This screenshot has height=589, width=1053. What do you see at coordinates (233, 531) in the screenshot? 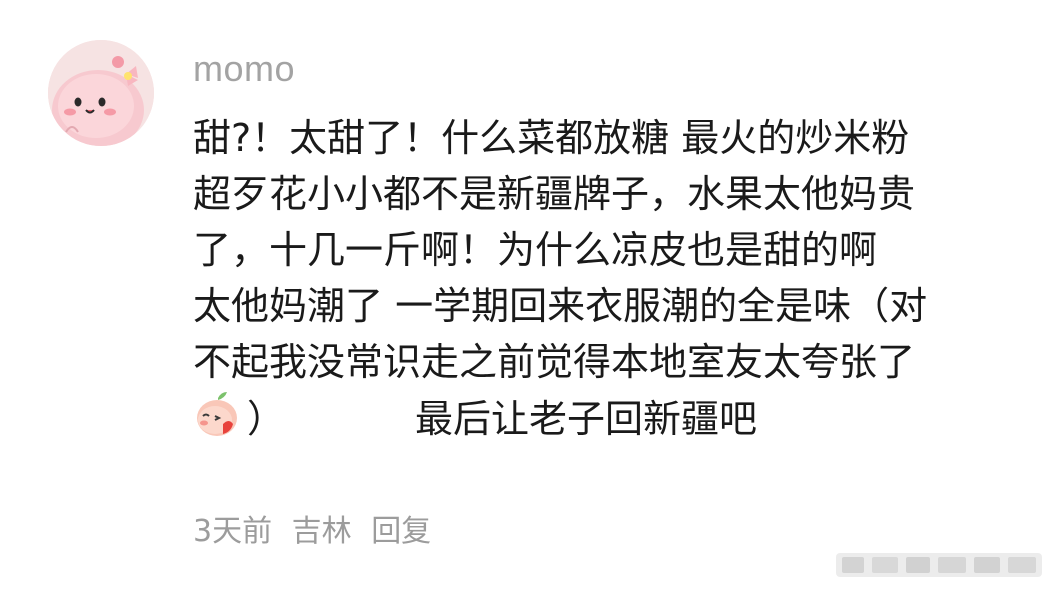
I see `timestamp: 3天前` at bounding box center [233, 531].